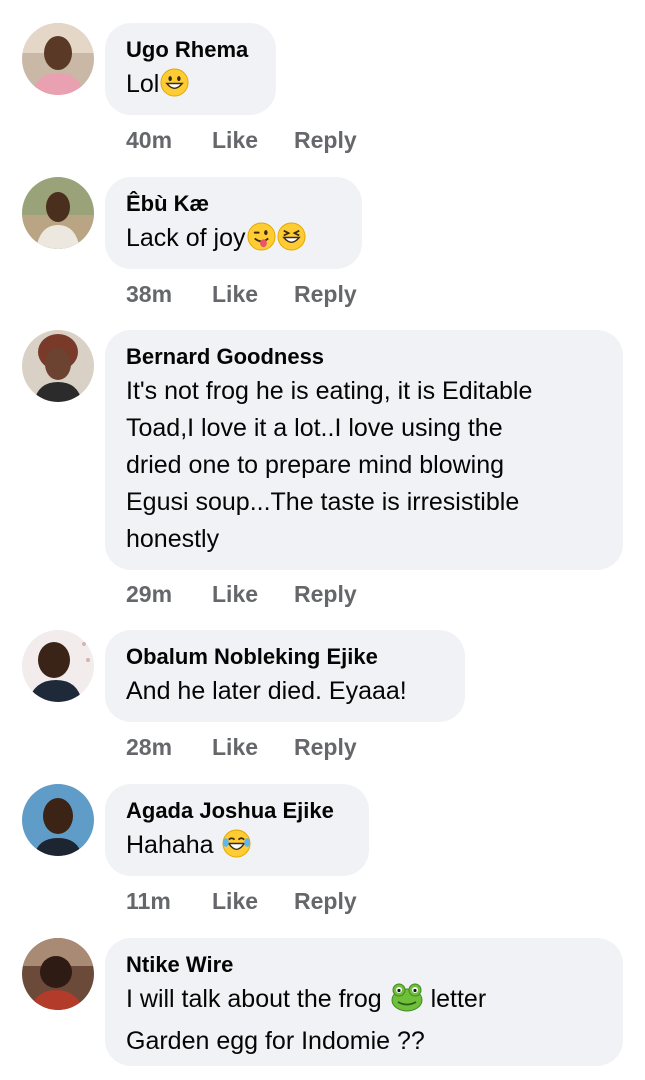  I want to click on comment-text-content: Hahaha, so click(173, 845).